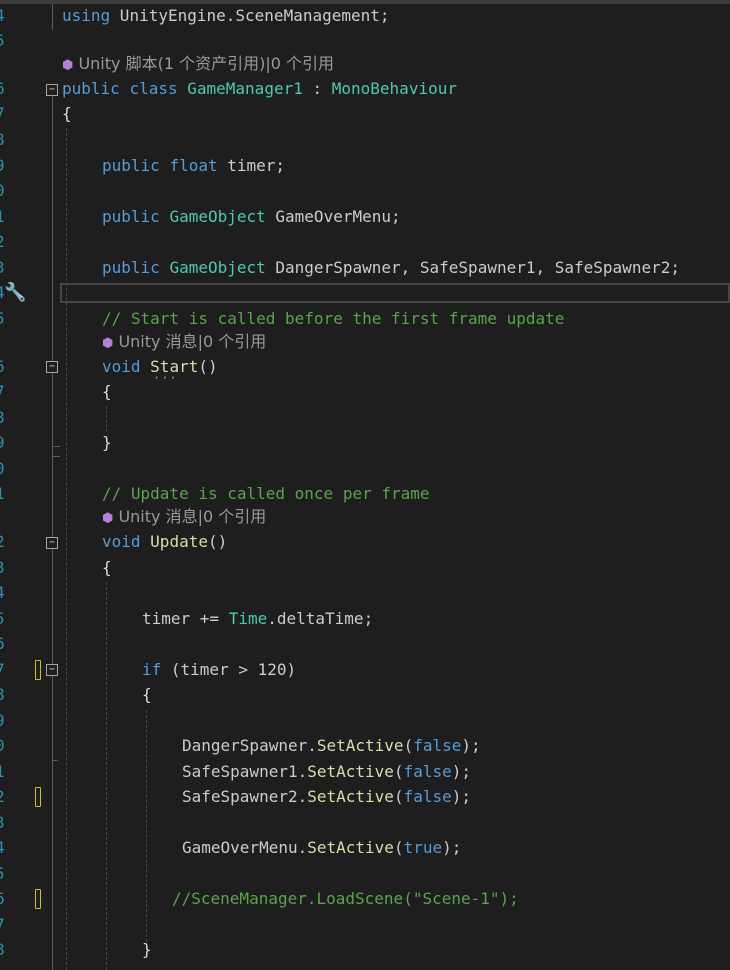 The width and height of the screenshot is (730, 970). Describe the element at coordinates (38, 670) in the screenshot. I see `change-marker` at that location.